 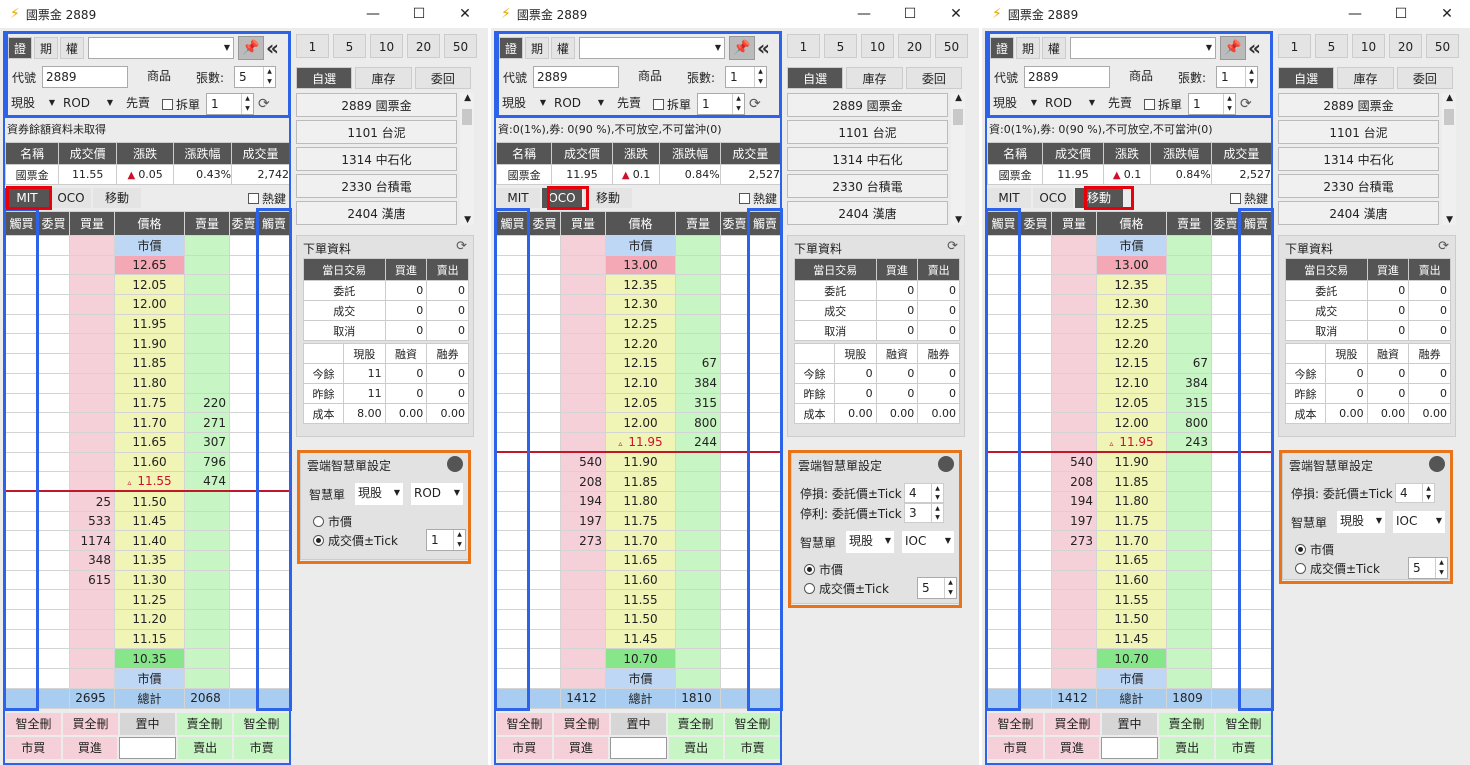 What do you see at coordinates (698, 442) in the screenshot?
I see `ladder-cell: 244` at bounding box center [698, 442].